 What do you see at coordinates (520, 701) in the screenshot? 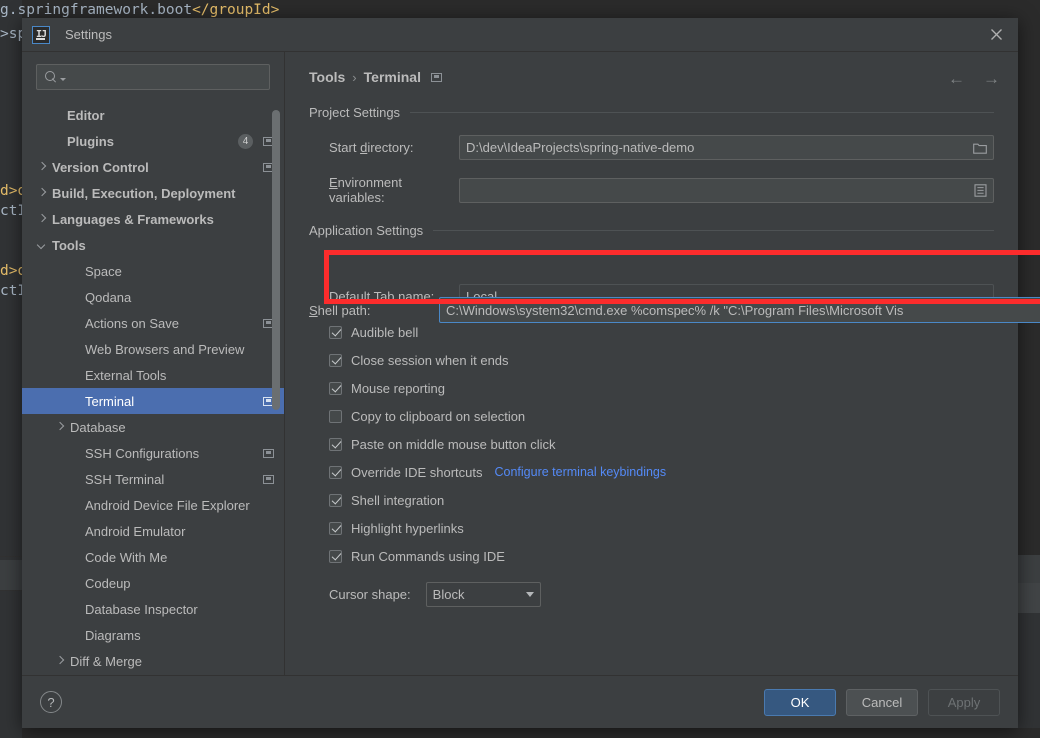
I see `dialog-footer: ? OK Cancel Apply` at bounding box center [520, 701].